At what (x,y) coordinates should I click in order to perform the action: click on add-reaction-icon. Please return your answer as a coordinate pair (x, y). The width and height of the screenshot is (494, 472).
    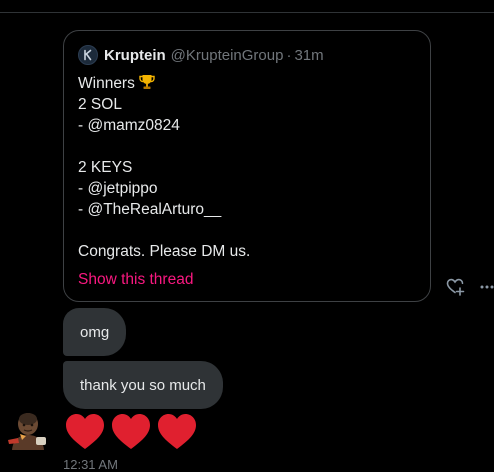
    Looking at the image, I should click on (455, 286).